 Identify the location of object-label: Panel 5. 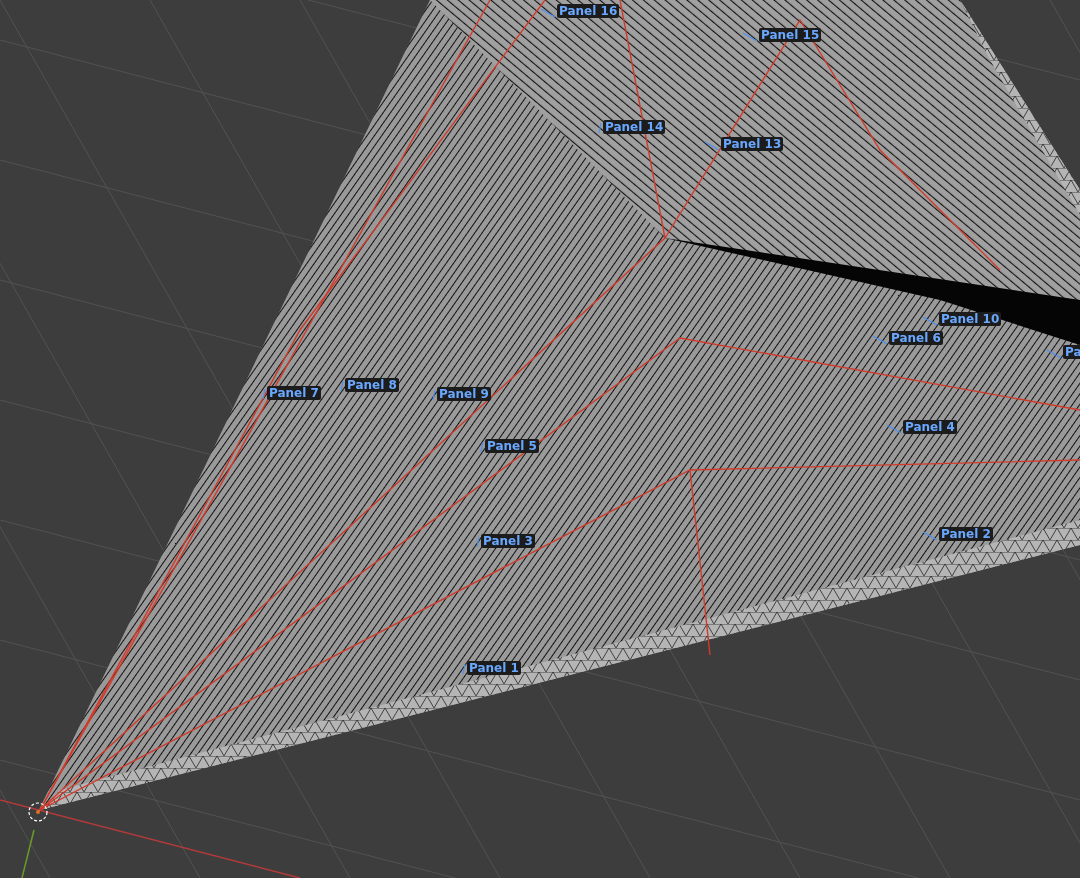
(512, 446).